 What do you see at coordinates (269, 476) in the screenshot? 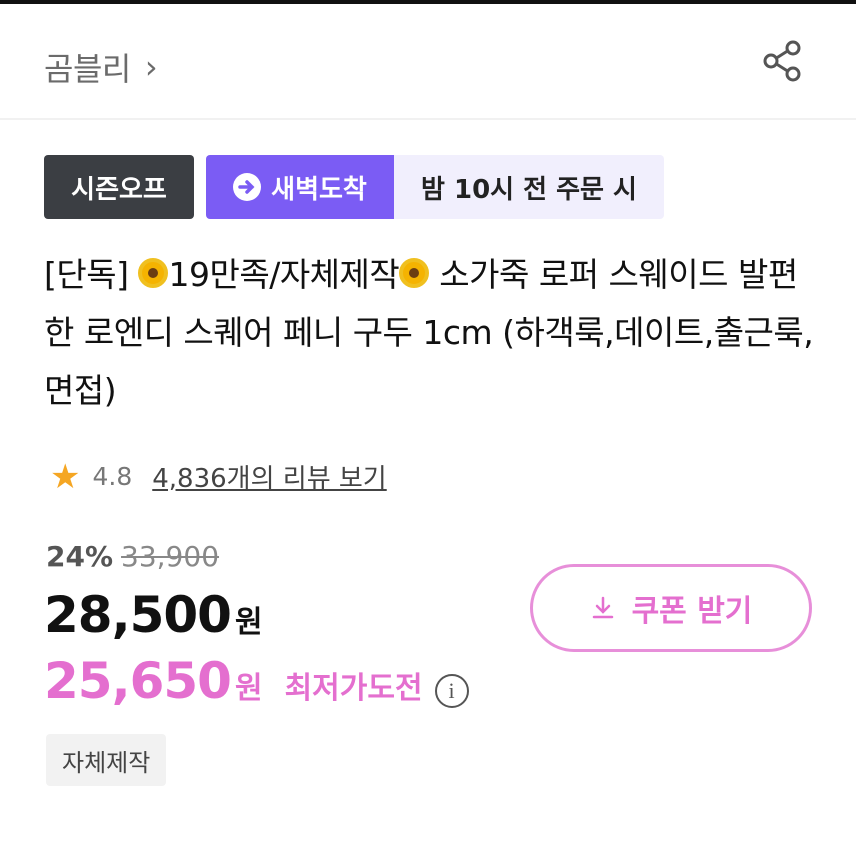
I see `review-link: 4,836개의 리뷰 보기` at bounding box center [269, 476].